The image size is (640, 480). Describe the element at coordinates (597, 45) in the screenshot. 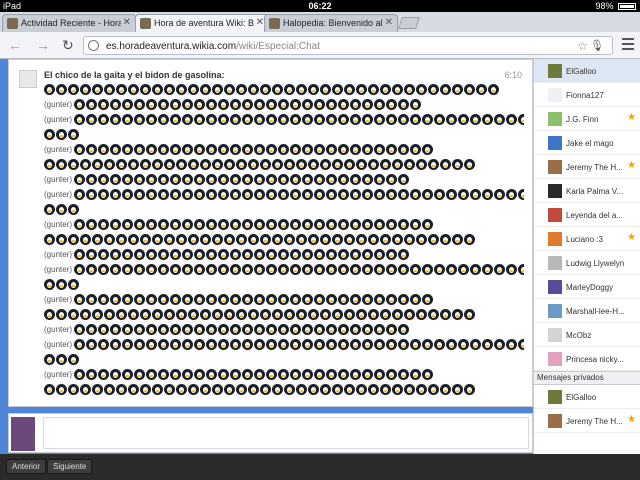

I see `microphone-icon: 🎙` at that location.